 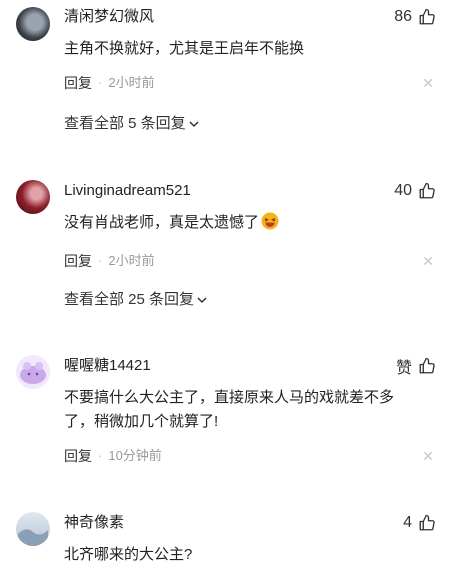 I want to click on comment-meta: 回复 · 10分钟前, so click(x=113, y=456).